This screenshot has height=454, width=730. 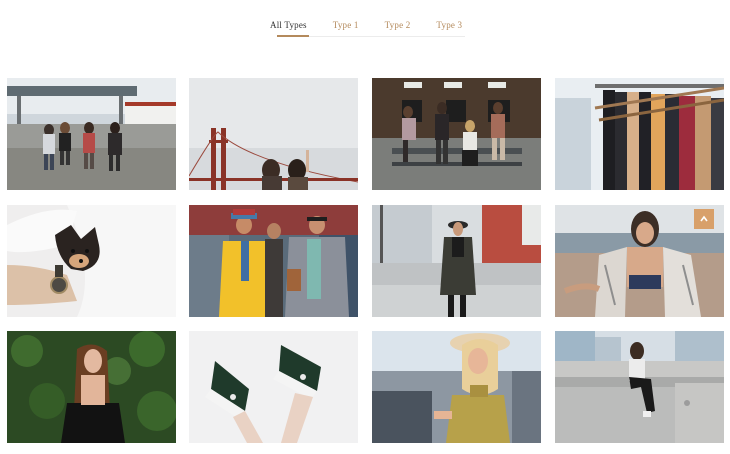 What do you see at coordinates (346, 27) in the screenshot?
I see `tab-type-1: Type 1` at bounding box center [346, 27].